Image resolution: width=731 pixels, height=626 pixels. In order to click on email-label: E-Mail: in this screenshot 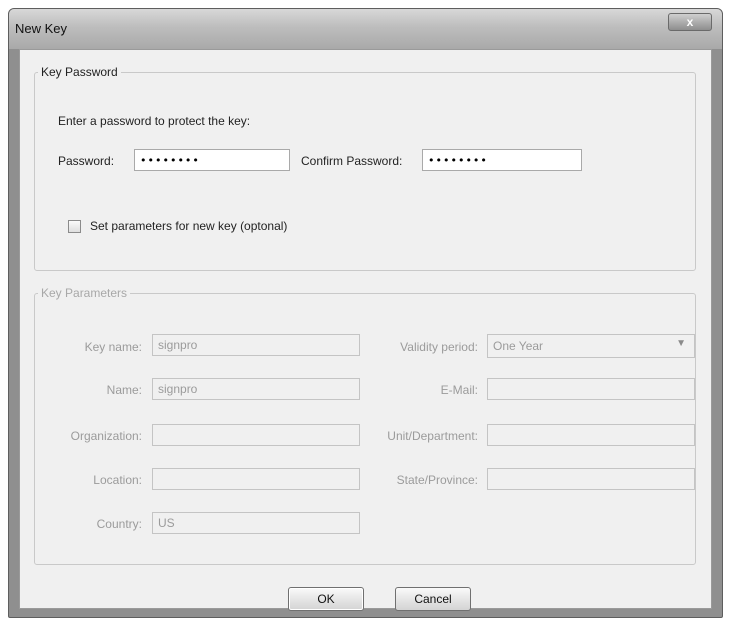, I will do `click(459, 390)`.